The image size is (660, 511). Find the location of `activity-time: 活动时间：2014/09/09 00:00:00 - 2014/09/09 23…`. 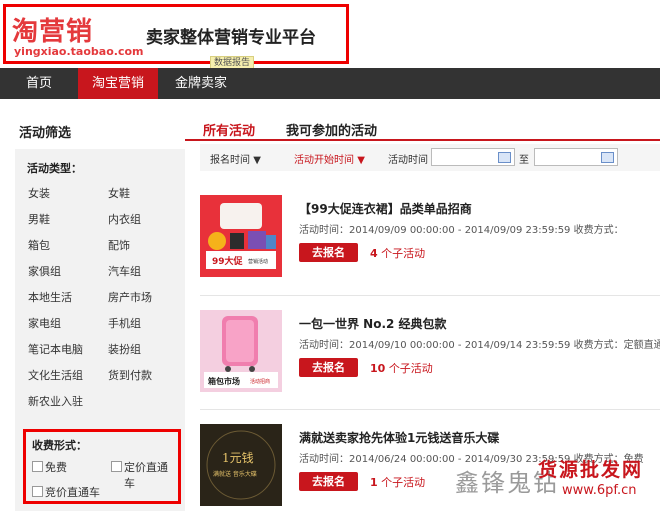

activity-time: 活动时间：2014/09/09 00:00:00 - 2014/09/09 23… is located at coordinates (461, 230).